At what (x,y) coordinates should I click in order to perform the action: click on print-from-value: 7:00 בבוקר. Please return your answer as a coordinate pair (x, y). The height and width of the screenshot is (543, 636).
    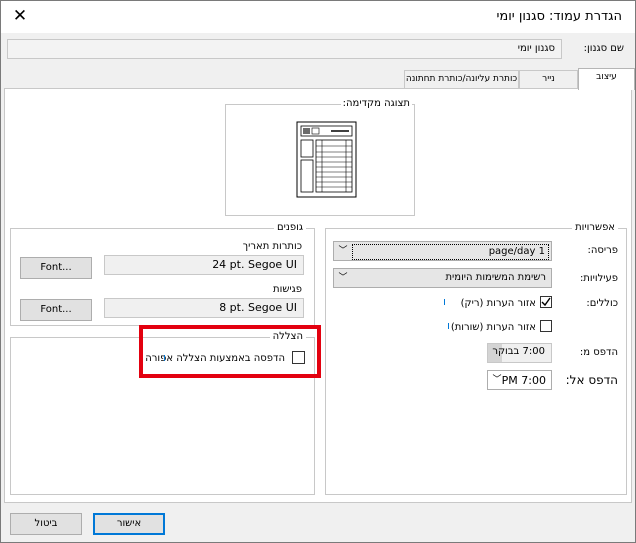
    Looking at the image, I should click on (518, 351).